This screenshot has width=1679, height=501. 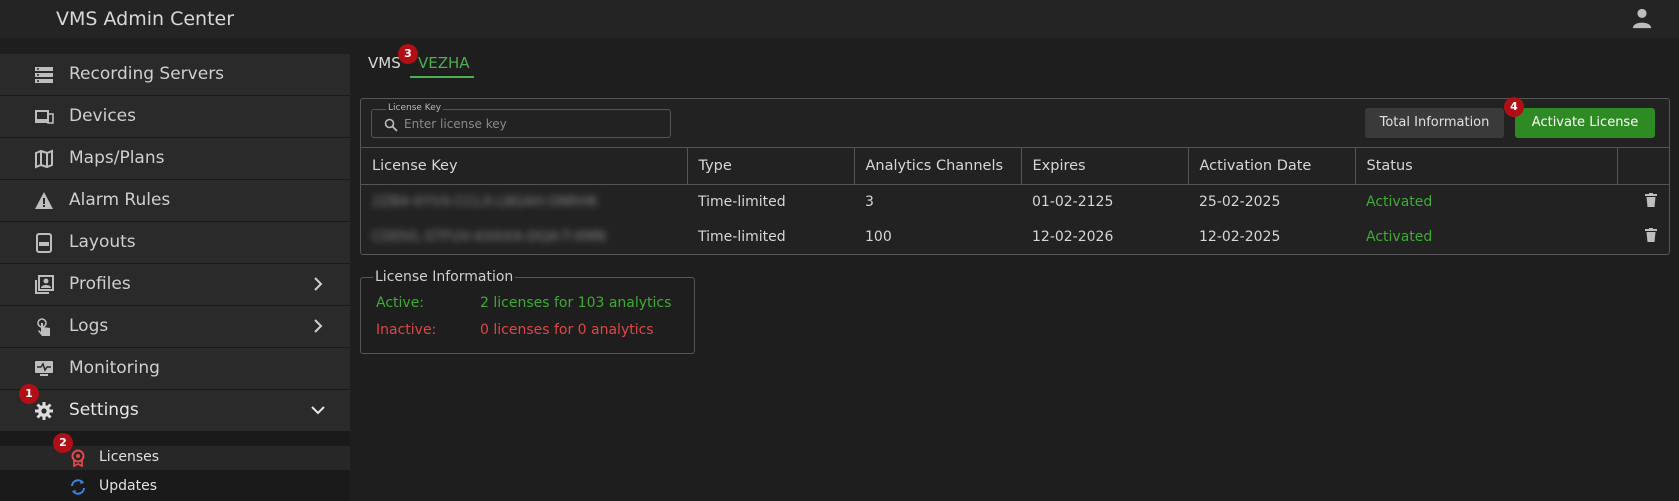 What do you see at coordinates (78, 487) in the screenshot?
I see `refresh-icon` at bounding box center [78, 487].